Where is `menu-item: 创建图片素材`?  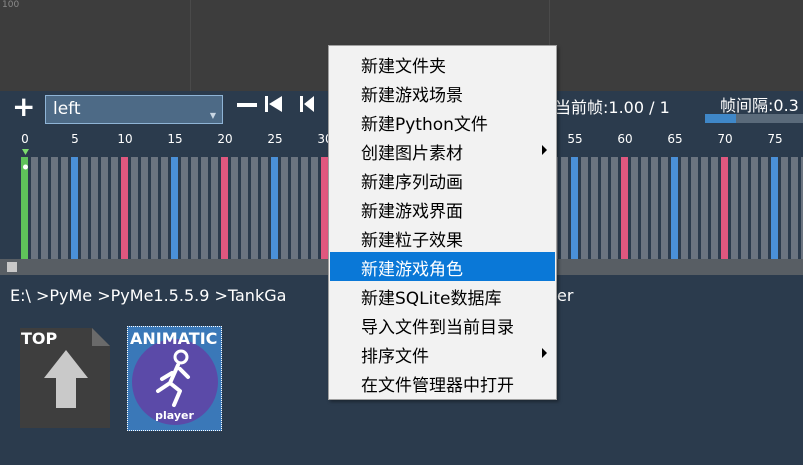
menu-item: 创建图片素材 is located at coordinates (442, 150).